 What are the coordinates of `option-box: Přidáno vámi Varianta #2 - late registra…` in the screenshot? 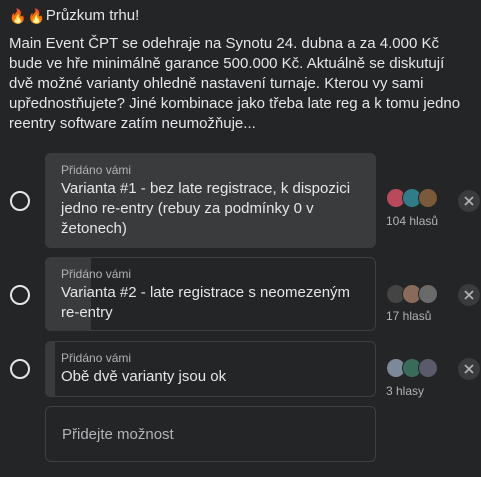 It's located at (210, 294).